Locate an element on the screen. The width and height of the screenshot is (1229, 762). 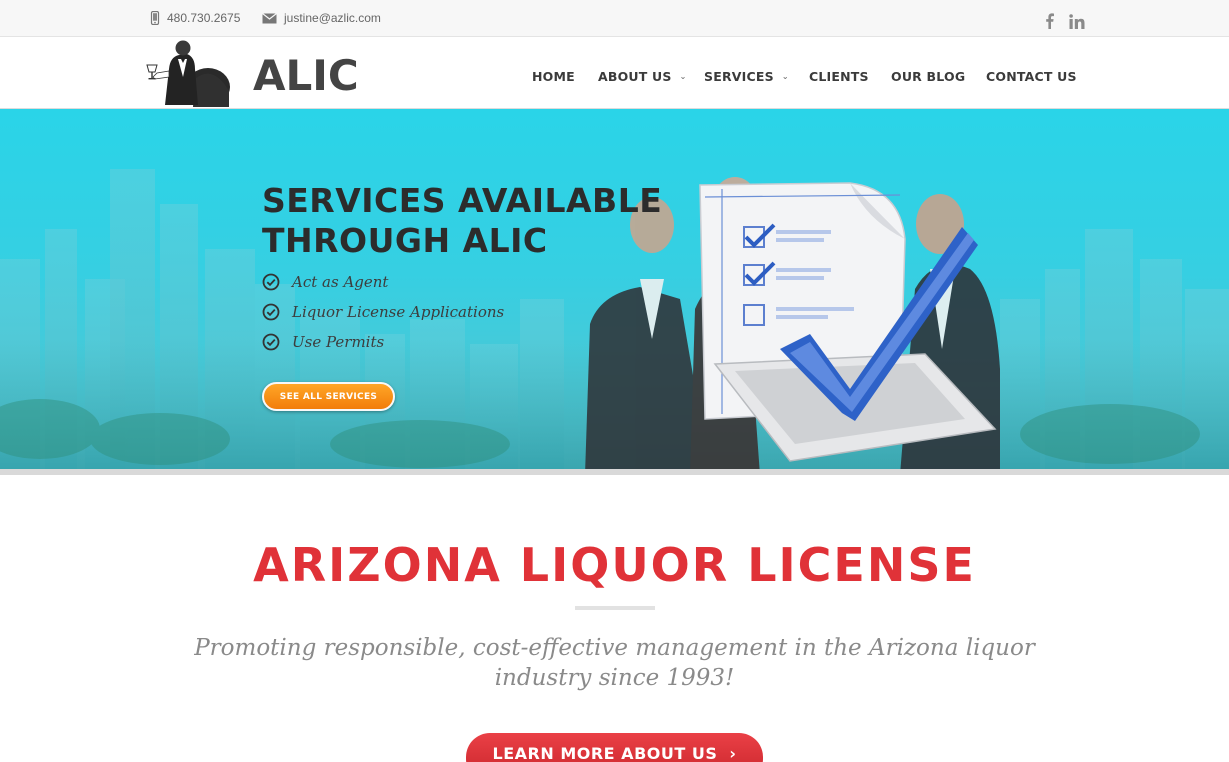
nav-clients: CLIENTS is located at coordinates (839, 76).